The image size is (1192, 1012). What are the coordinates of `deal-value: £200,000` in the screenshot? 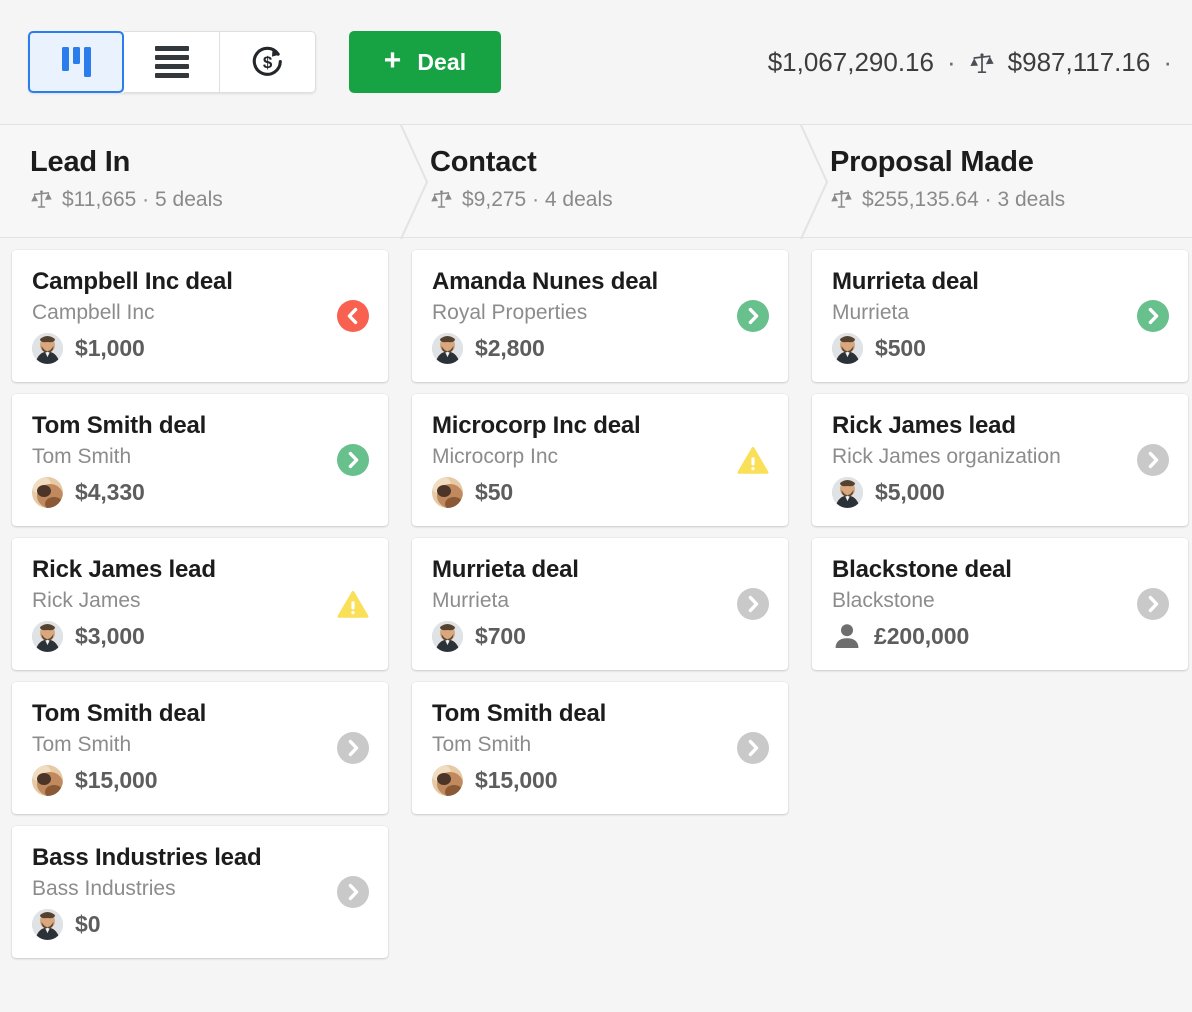 It's located at (922, 635).